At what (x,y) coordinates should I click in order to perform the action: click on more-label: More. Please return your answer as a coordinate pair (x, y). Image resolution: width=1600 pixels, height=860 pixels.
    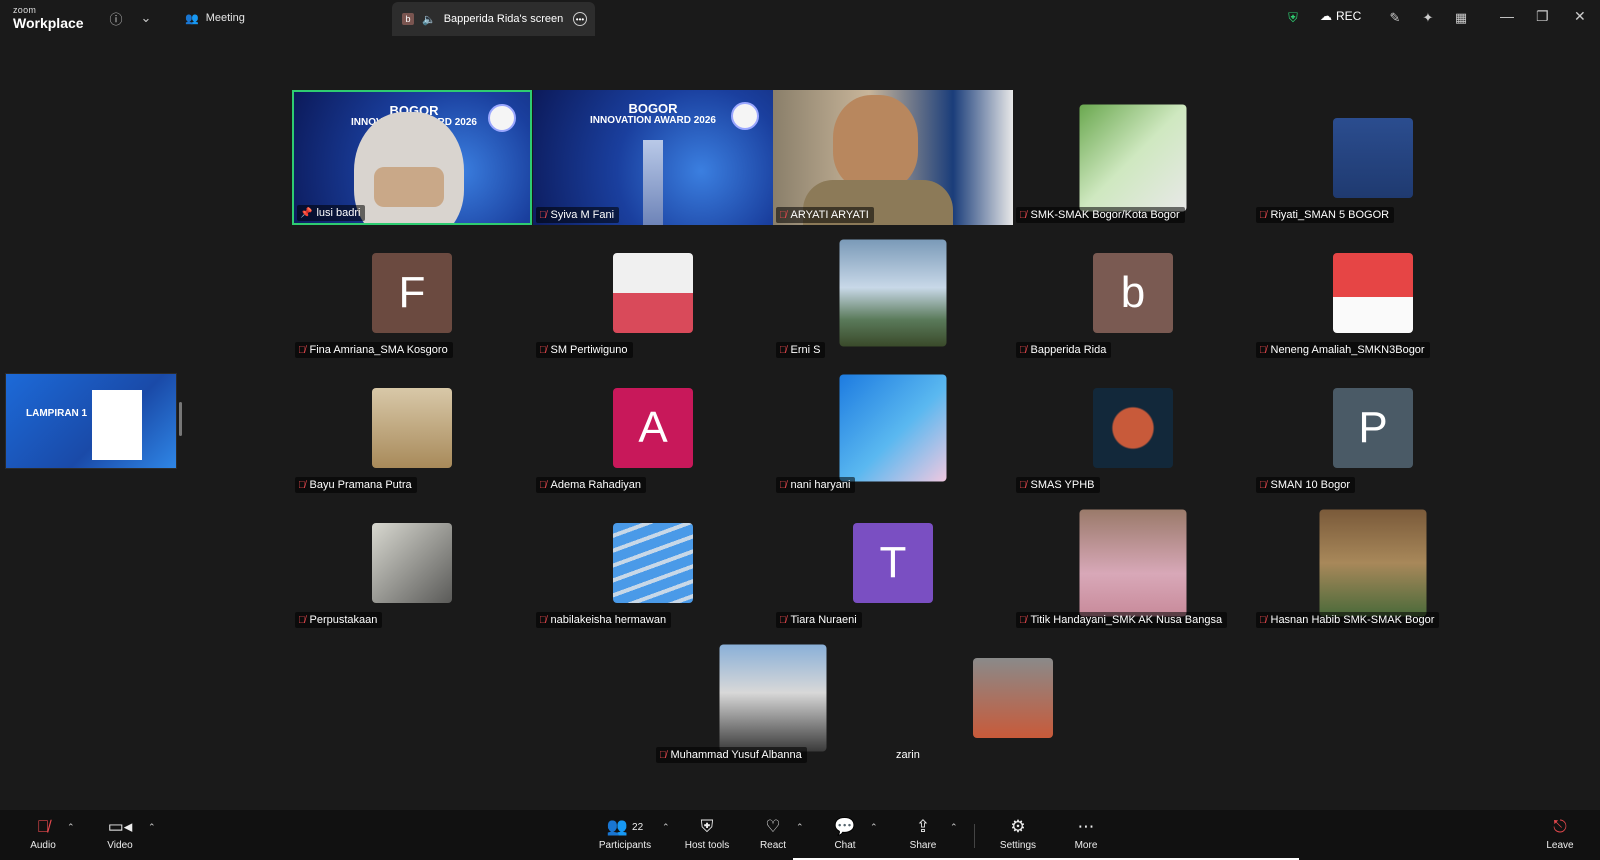
    Looking at the image, I should click on (1086, 845).